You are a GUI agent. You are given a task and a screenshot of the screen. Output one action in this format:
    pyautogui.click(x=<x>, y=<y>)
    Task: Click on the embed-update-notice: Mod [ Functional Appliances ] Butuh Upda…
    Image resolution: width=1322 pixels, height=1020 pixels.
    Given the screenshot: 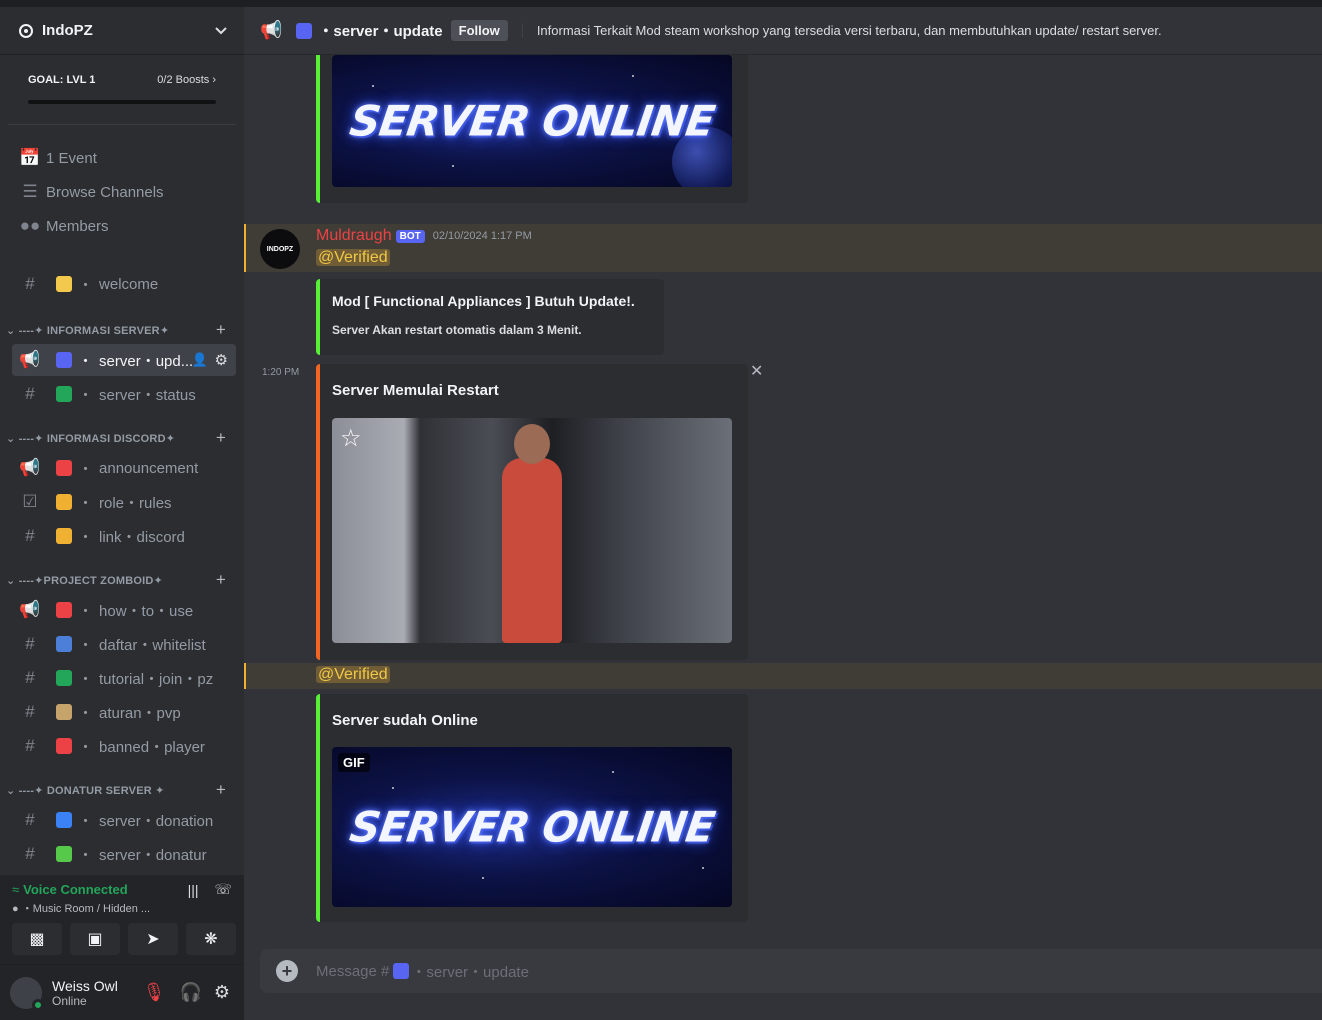 What is the action you would take?
    pyautogui.click(x=490, y=317)
    